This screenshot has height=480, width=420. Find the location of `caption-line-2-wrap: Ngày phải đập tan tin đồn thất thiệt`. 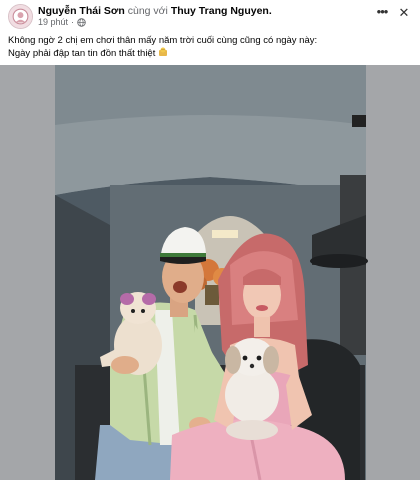

caption-line-2-wrap: Ngày phải đập tan tin đồn thất thiệt is located at coordinates (210, 53).